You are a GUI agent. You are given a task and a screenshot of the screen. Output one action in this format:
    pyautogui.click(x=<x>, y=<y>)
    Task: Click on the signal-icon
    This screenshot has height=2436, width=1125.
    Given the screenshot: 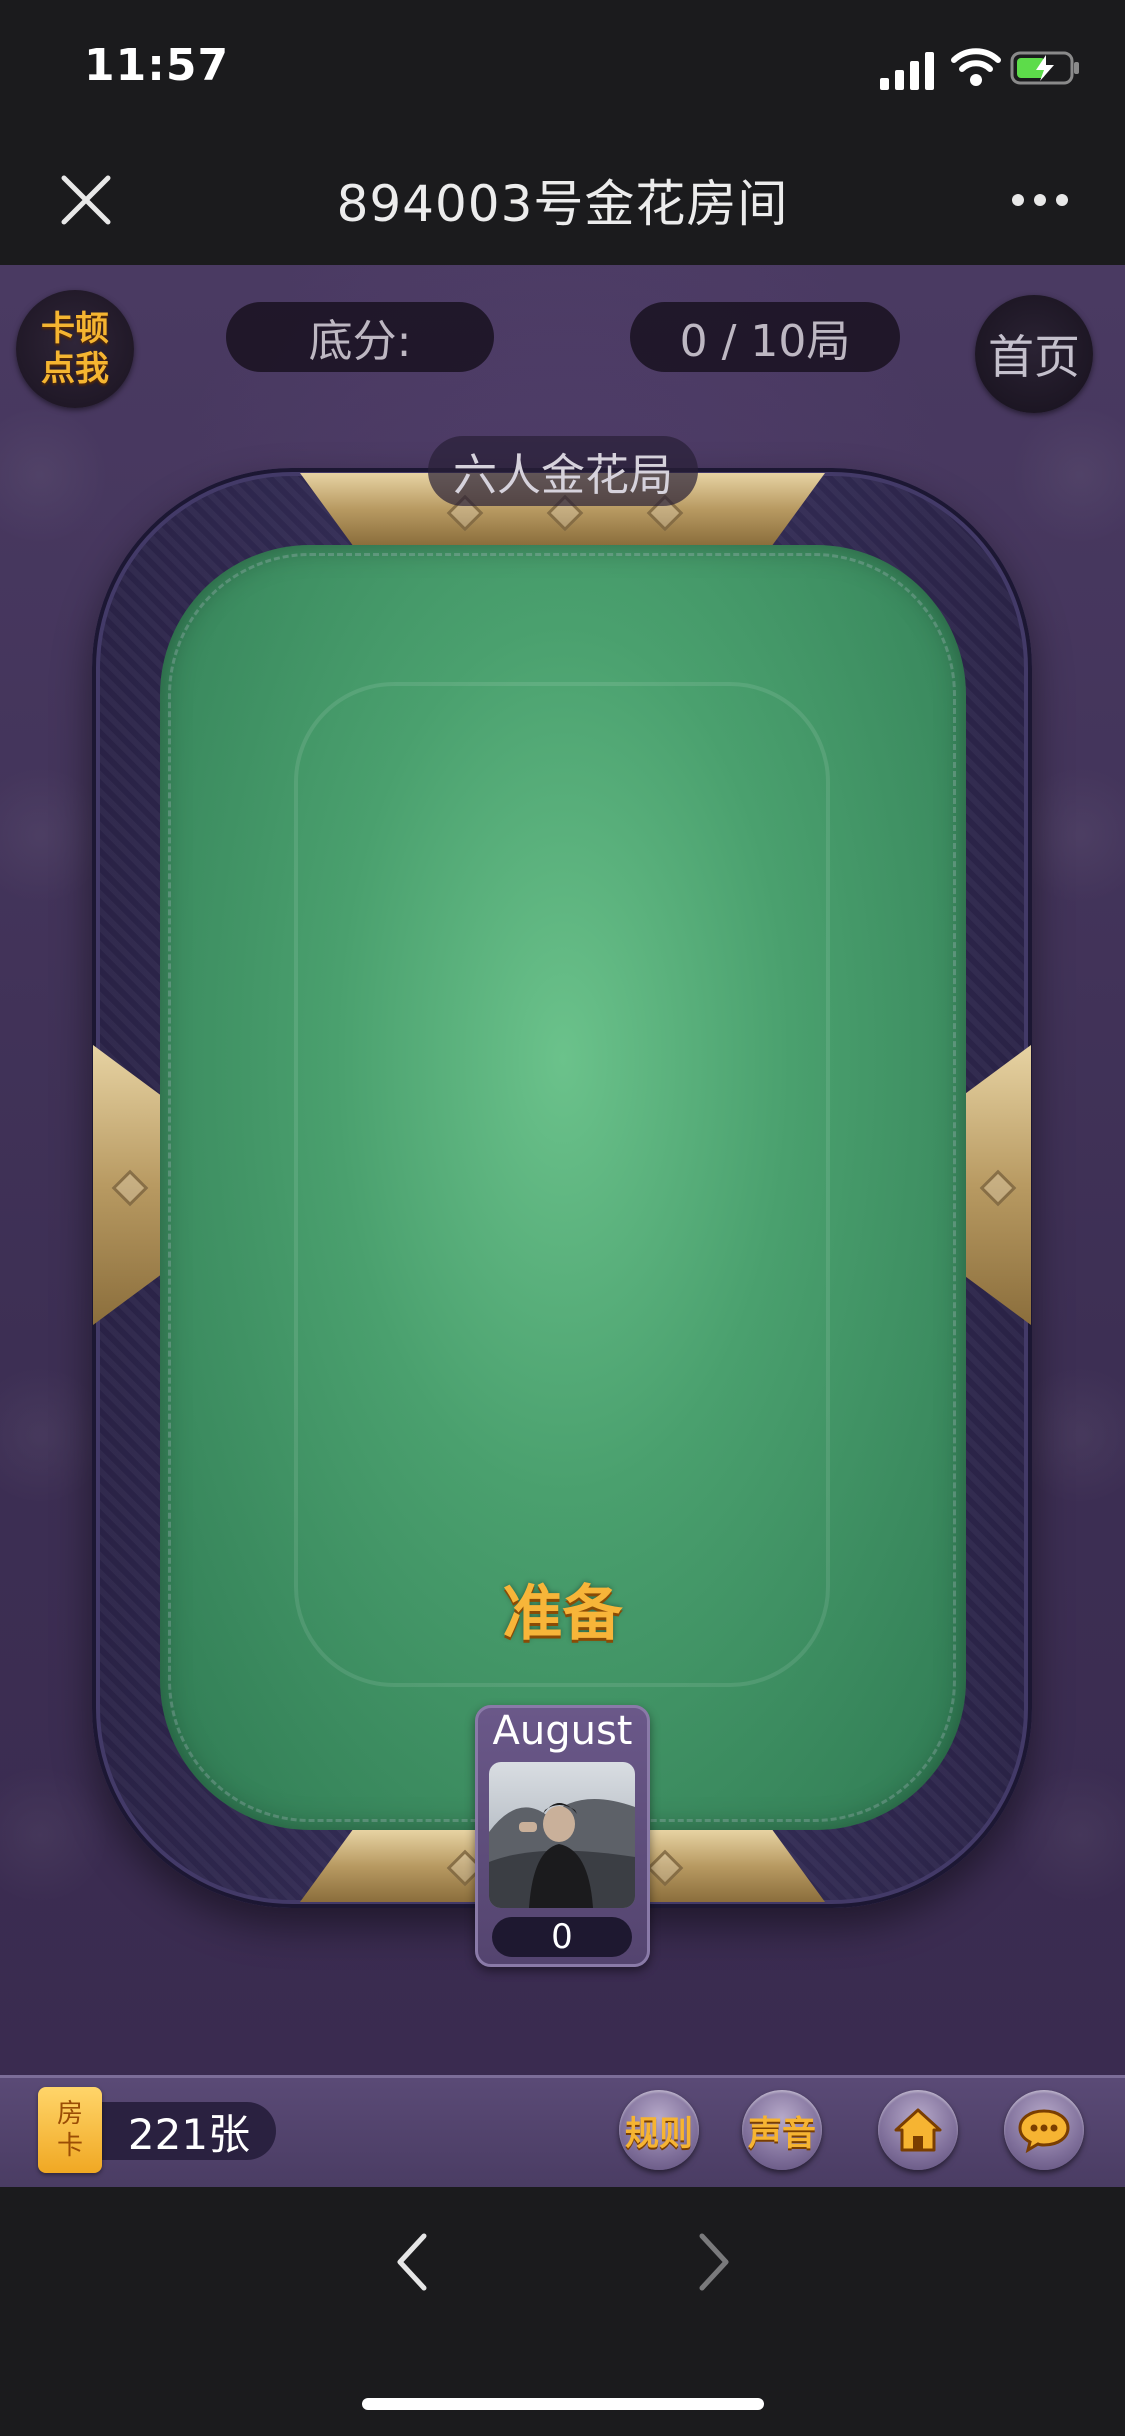 What is the action you would take?
    pyautogui.click(x=907, y=71)
    